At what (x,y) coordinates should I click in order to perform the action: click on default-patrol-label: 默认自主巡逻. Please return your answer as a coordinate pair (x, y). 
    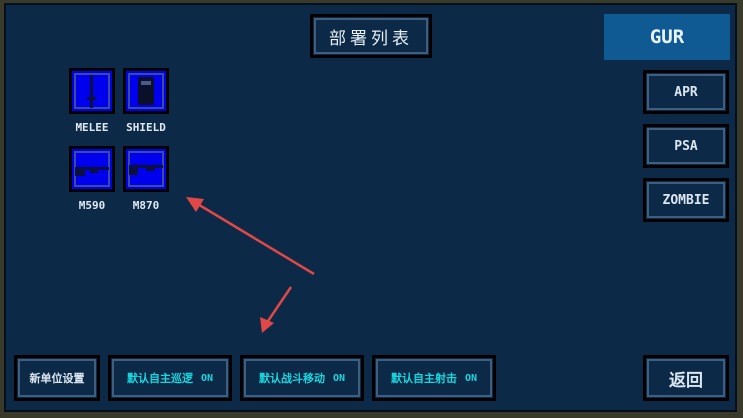
    Looking at the image, I should click on (159, 378).